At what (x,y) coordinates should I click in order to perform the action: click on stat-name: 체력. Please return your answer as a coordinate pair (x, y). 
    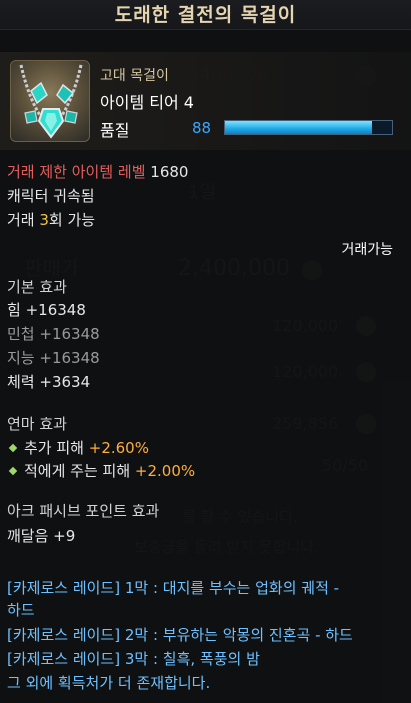
    Looking at the image, I should click on (21, 382).